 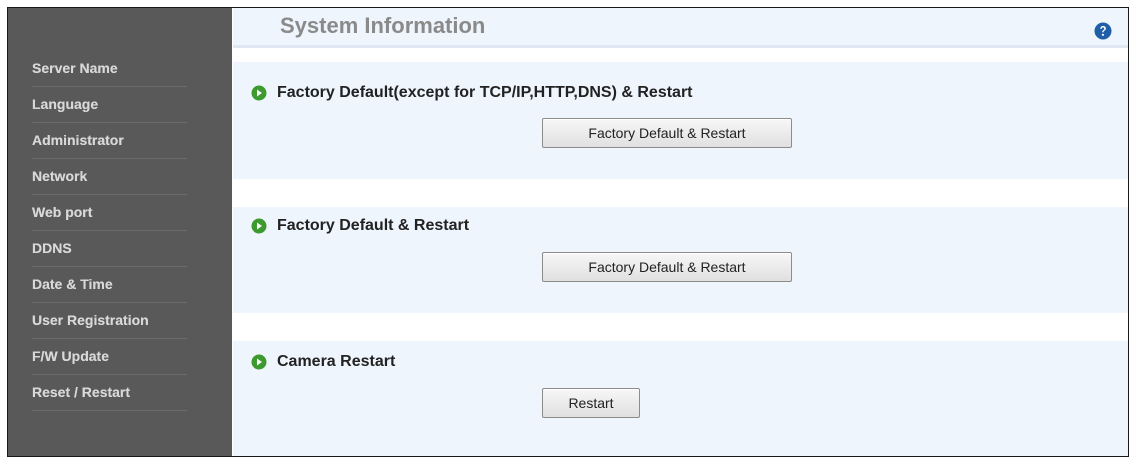 I want to click on sidebar-item-fw-update: F/W Update, so click(x=109, y=357).